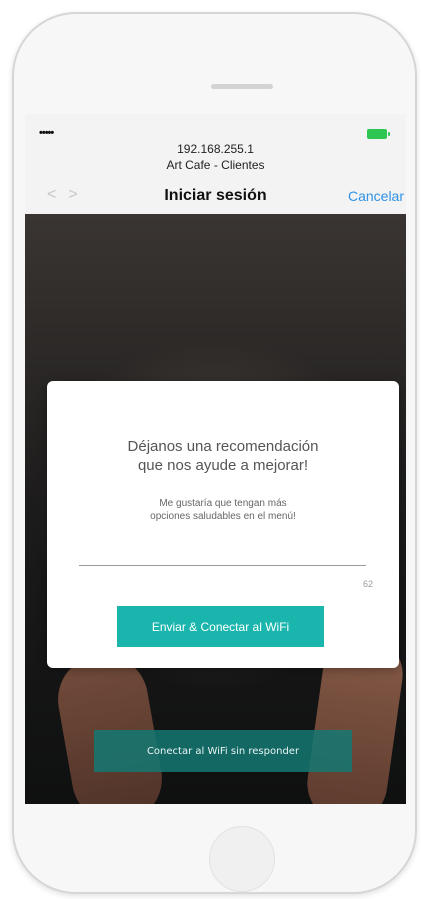 The image size is (421, 899). Describe the element at coordinates (220, 626) in the screenshot. I see `send-and-connect-button: Enviar & Conectar al WiFi` at that location.